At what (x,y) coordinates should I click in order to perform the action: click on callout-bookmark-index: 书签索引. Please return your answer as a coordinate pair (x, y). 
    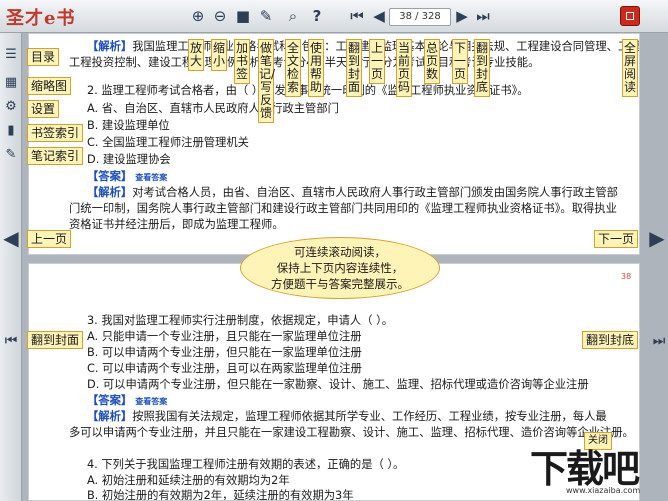
    Looking at the image, I should click on (55, 133).